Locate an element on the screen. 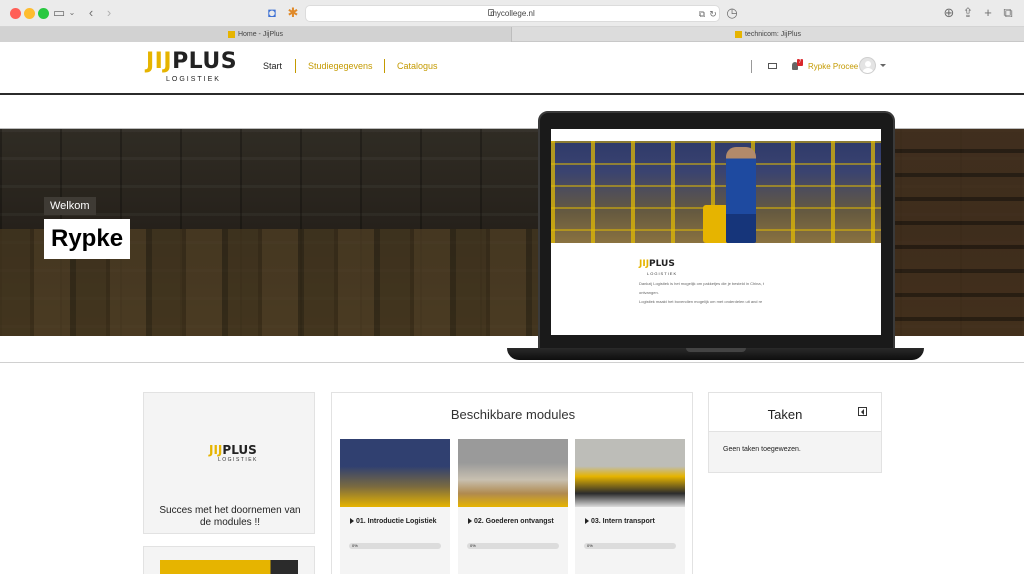 This screenshot has width=1024, height=574. collapse-button is located at coordinates (862, 411).